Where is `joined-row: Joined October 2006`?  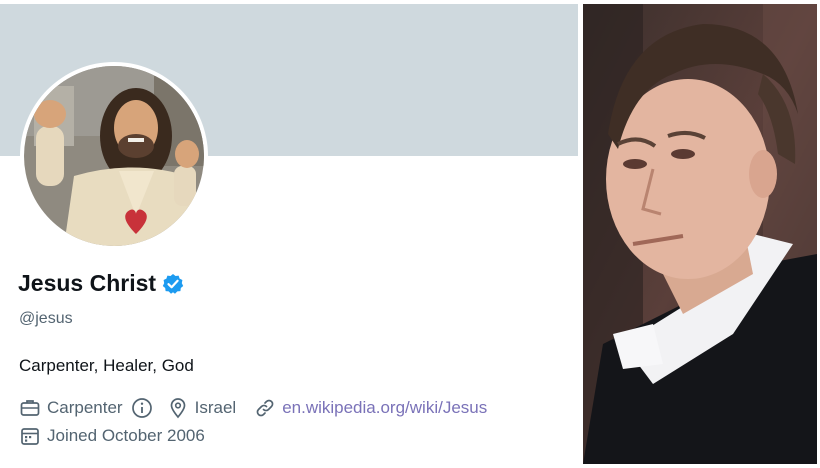
joined-row: Joined October 2006 is located at coordinates (121, 436).